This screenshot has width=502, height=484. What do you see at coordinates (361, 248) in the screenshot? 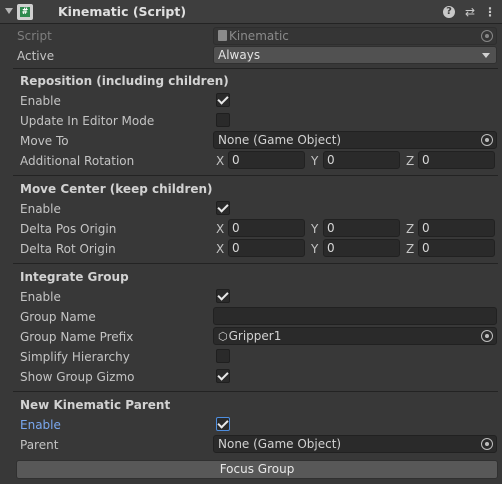
I see `rot-origin-y-input: 0` at bounding box center [361, 248].